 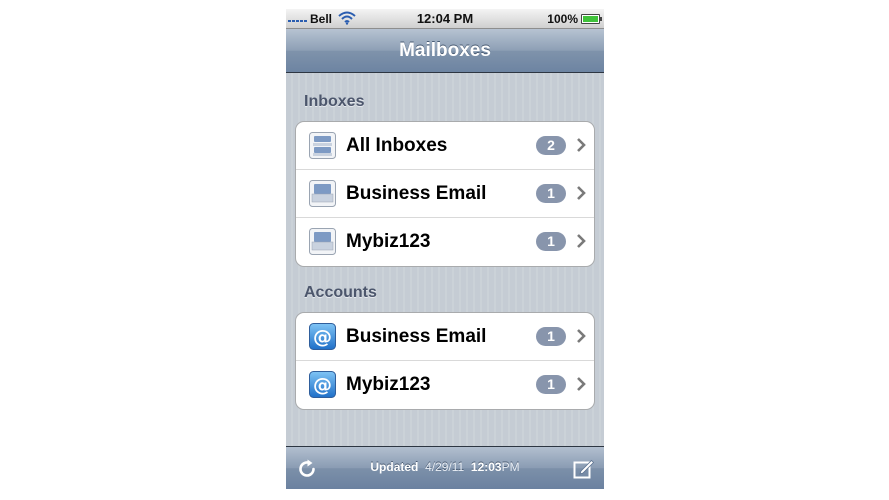 I want to click on page-title: Mailboxes, so click(x=445, y=50).